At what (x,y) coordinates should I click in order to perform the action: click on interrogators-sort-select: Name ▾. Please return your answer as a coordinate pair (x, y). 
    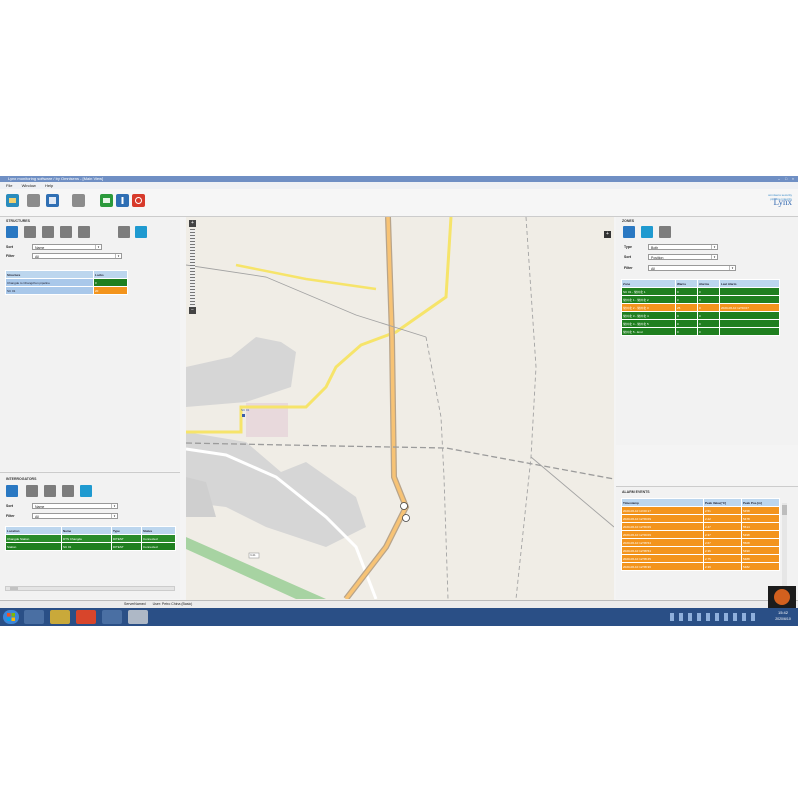
    Looking at the image, I should click on (75, 506).